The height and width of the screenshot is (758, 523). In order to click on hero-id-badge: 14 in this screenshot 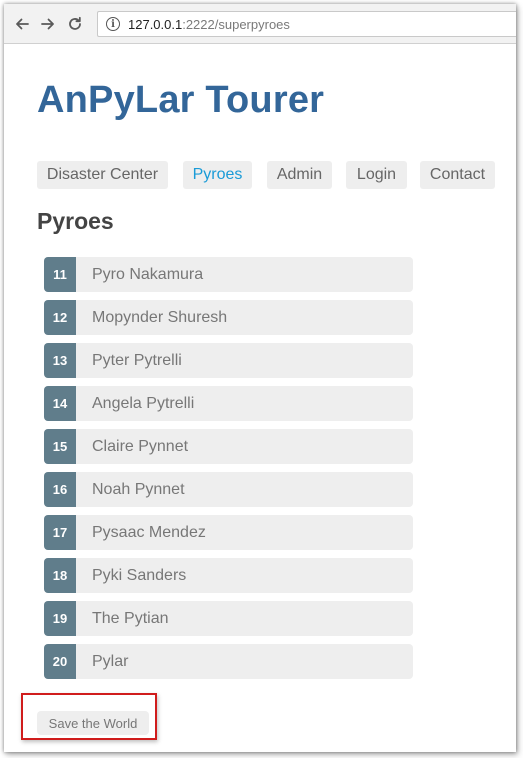, I will do `click(60, 403)`.